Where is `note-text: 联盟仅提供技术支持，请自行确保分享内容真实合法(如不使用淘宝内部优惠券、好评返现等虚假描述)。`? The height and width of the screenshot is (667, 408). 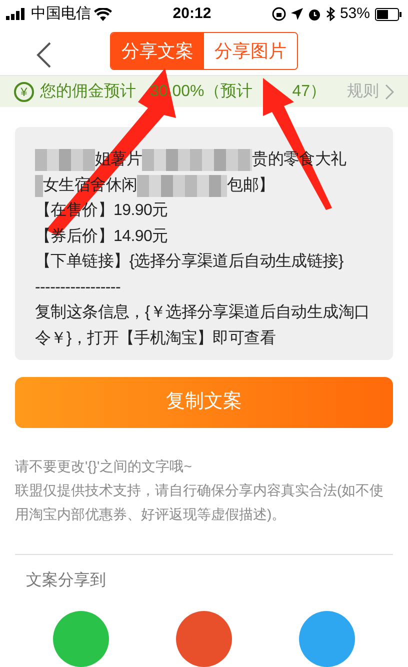 note-text: 联盟仅提供技术支持，请自行确保分享内容真实合法(如不使用淘宝内部优惠券、好评返现等虚假描述)。 is located at coordinates (200, 502).